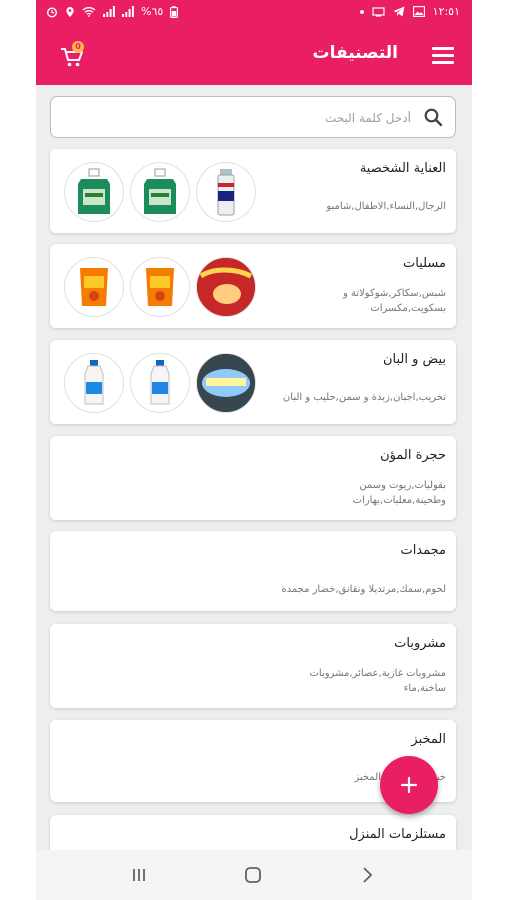 The image size is (506, 900). I want to click on category-subtitle: الرجال,النساء,الاطفال,شامبو, so click(386, 206).